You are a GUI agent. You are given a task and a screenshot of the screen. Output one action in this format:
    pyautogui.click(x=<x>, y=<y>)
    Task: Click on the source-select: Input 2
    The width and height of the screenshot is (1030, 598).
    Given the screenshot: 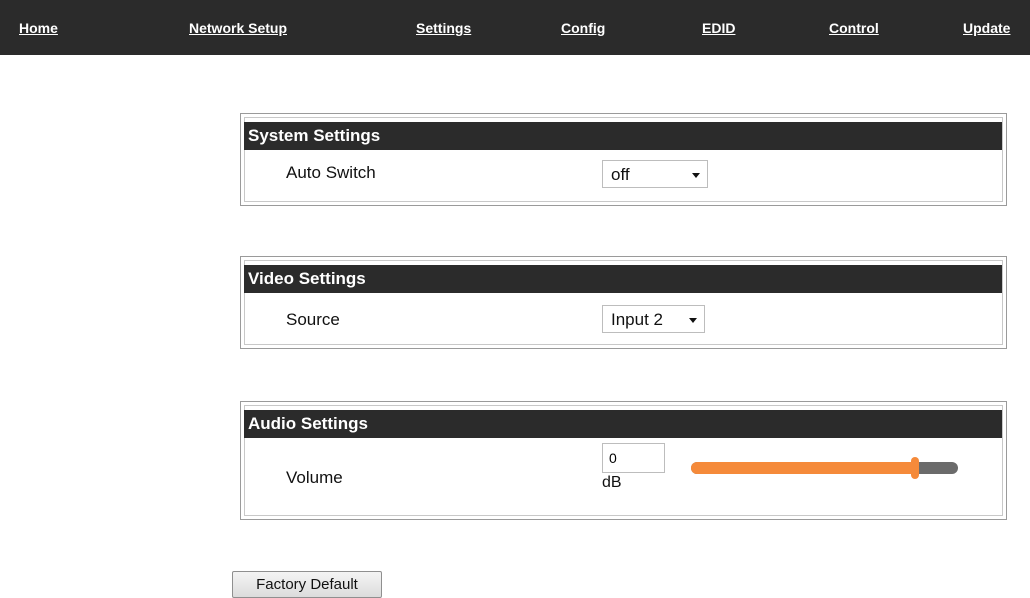 What is the action you would take?
    pyautogui.click(x=653, y=319)
    